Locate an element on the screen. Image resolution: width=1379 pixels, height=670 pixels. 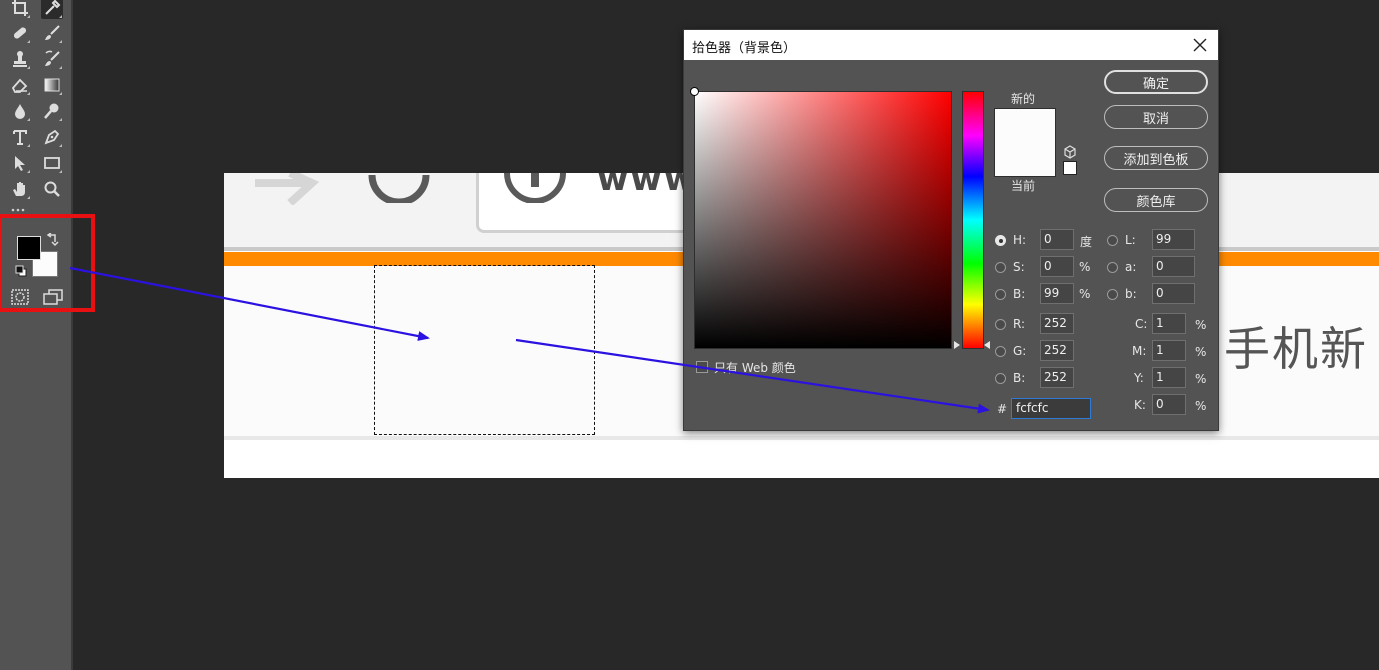
lab-l-label: L: is located at coordinates (1130, 240).